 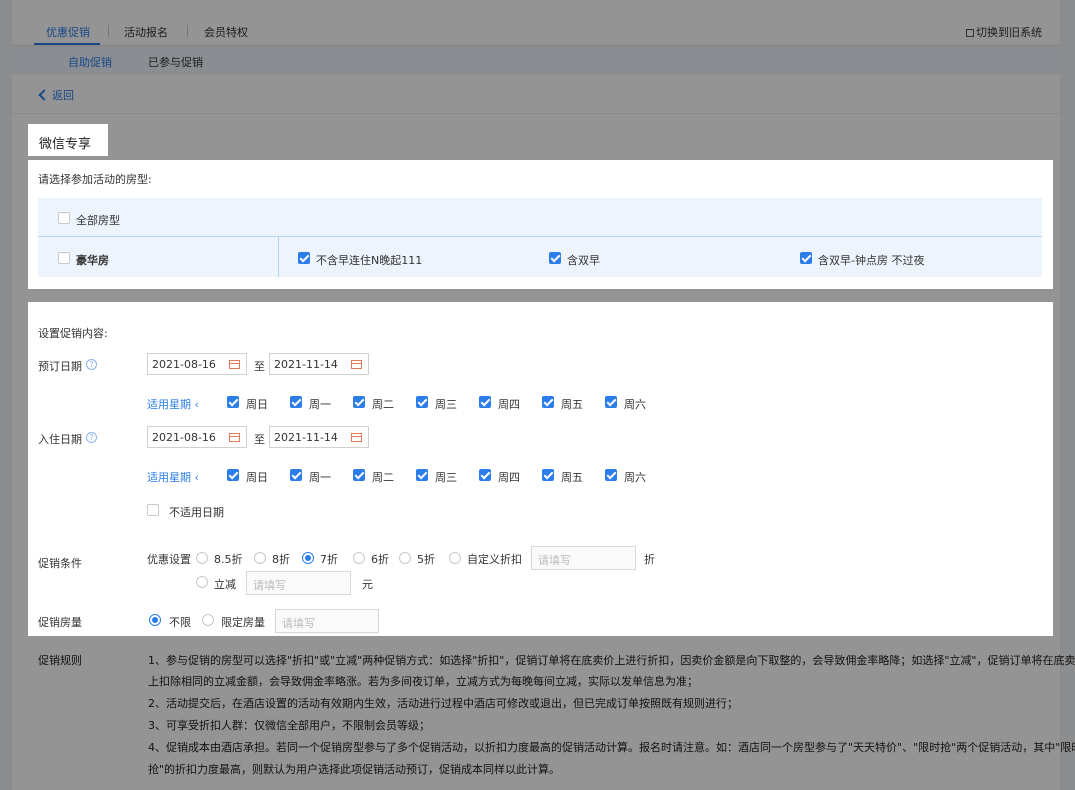 What do you see at coordinates (202, 582) in the screenshot?
I see `reduce-radio` at bounding box center [202, 582].